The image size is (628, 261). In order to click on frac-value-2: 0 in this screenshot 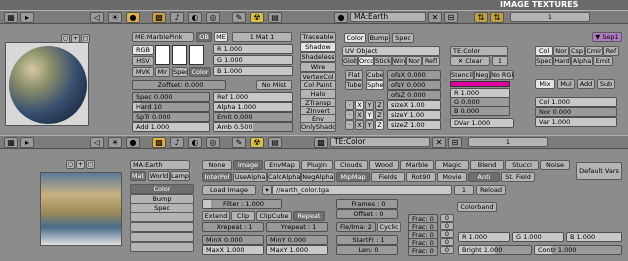, I will do `click(447, 234)`.